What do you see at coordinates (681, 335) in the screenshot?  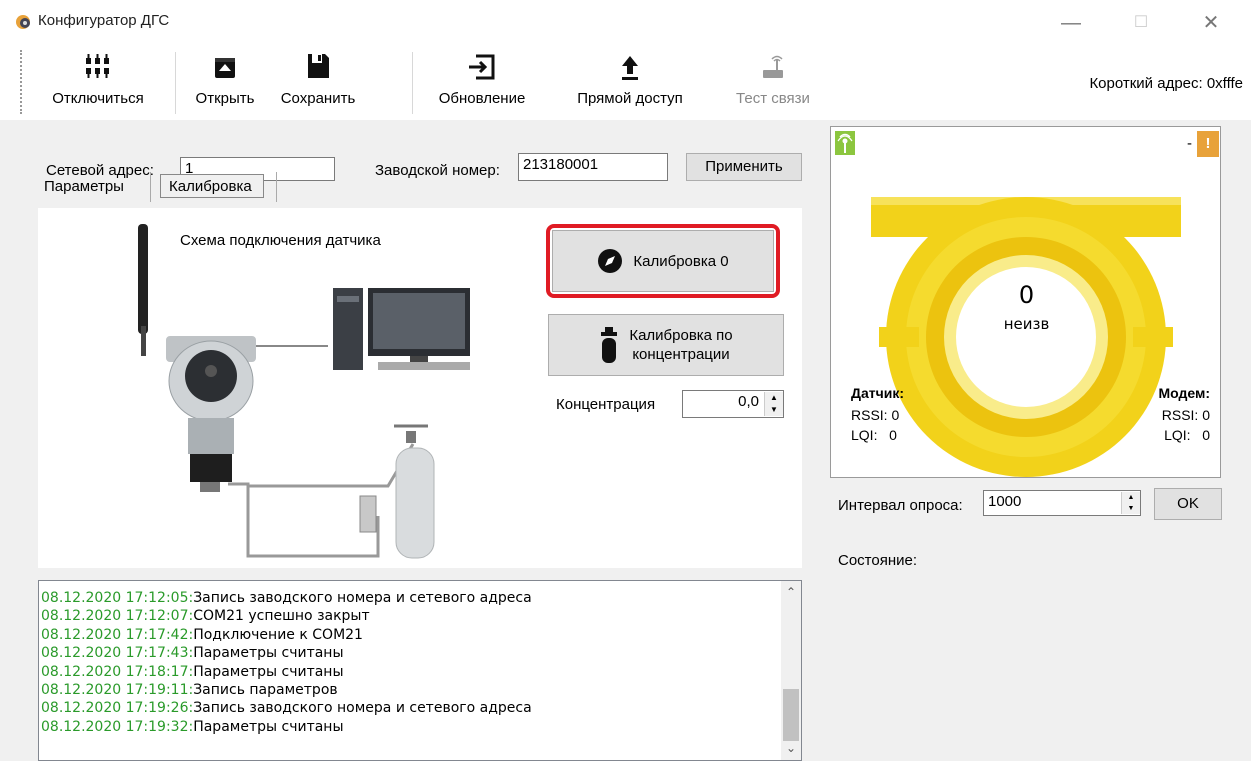 I see `calibrate-concentration-label-1: Калибровка по` at bounding box center [681, 335].